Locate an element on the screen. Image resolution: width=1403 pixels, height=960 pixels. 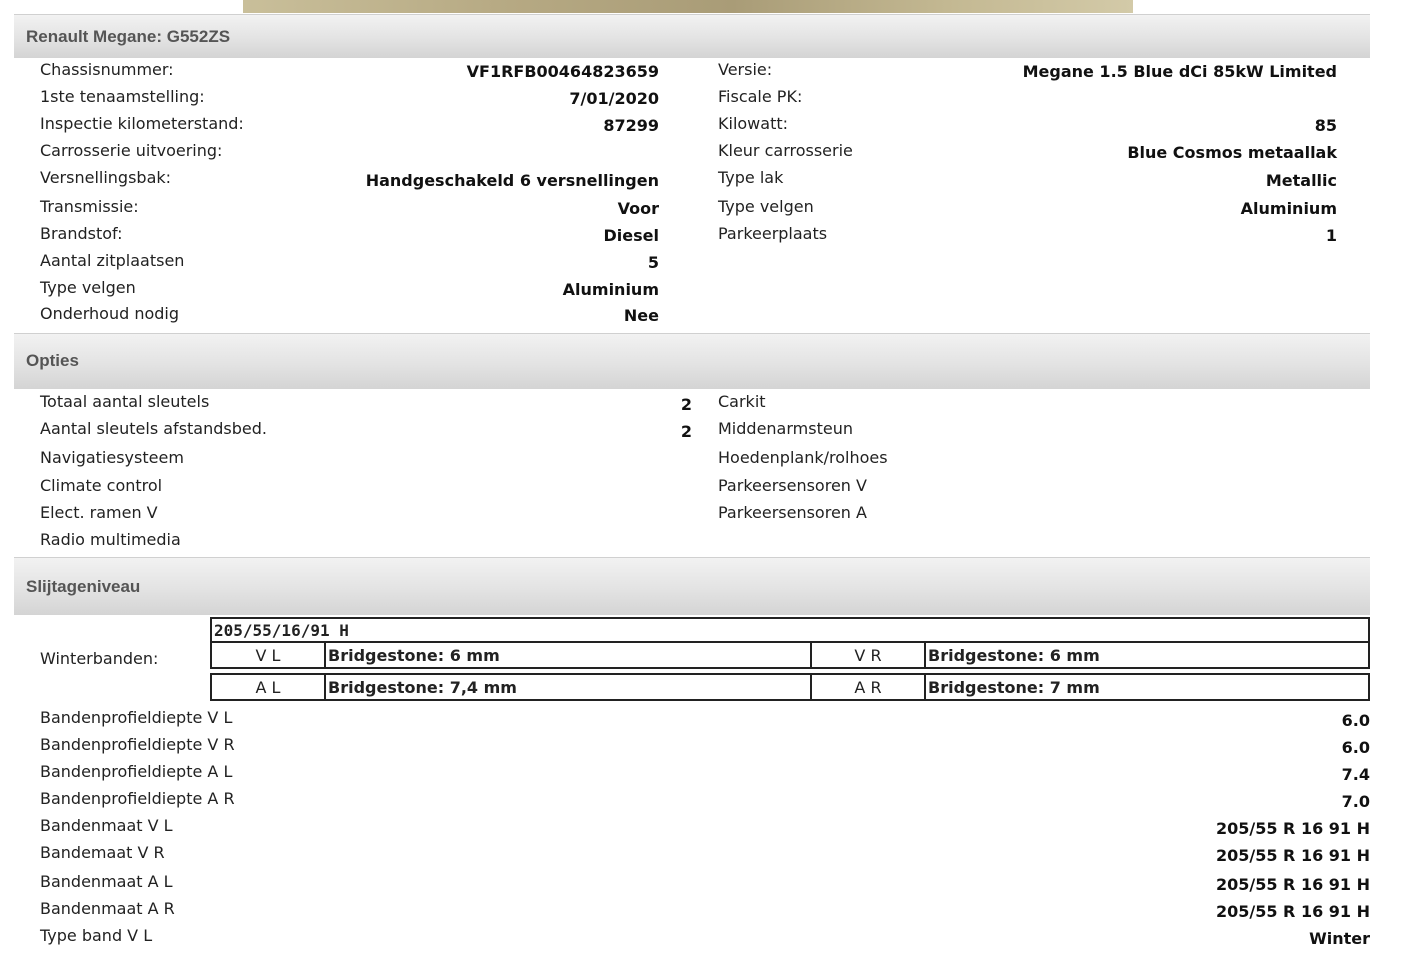
option-navigatiesysteem: Navigatiesysteem is located at coordinates (112, 457).